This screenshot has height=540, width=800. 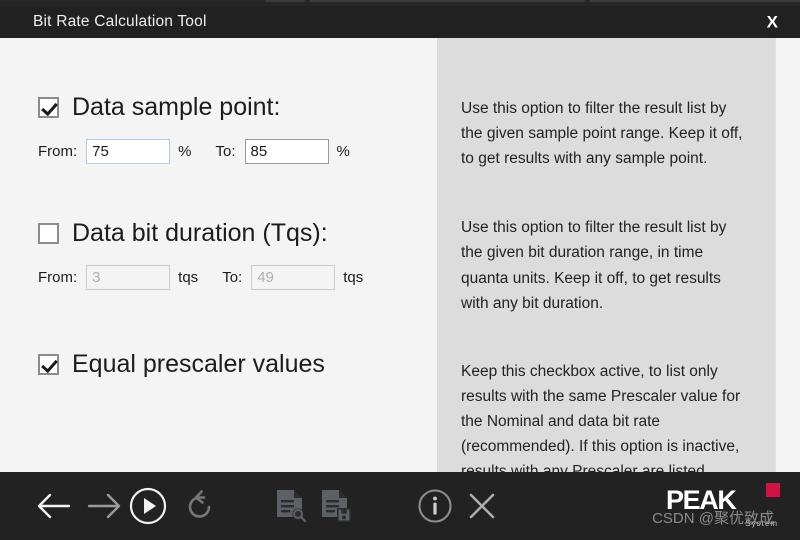 What do you see at coordinates (128, 151) in the screenshot?
I see `data-sample-point-from-input` at bounding box center [128, 151].